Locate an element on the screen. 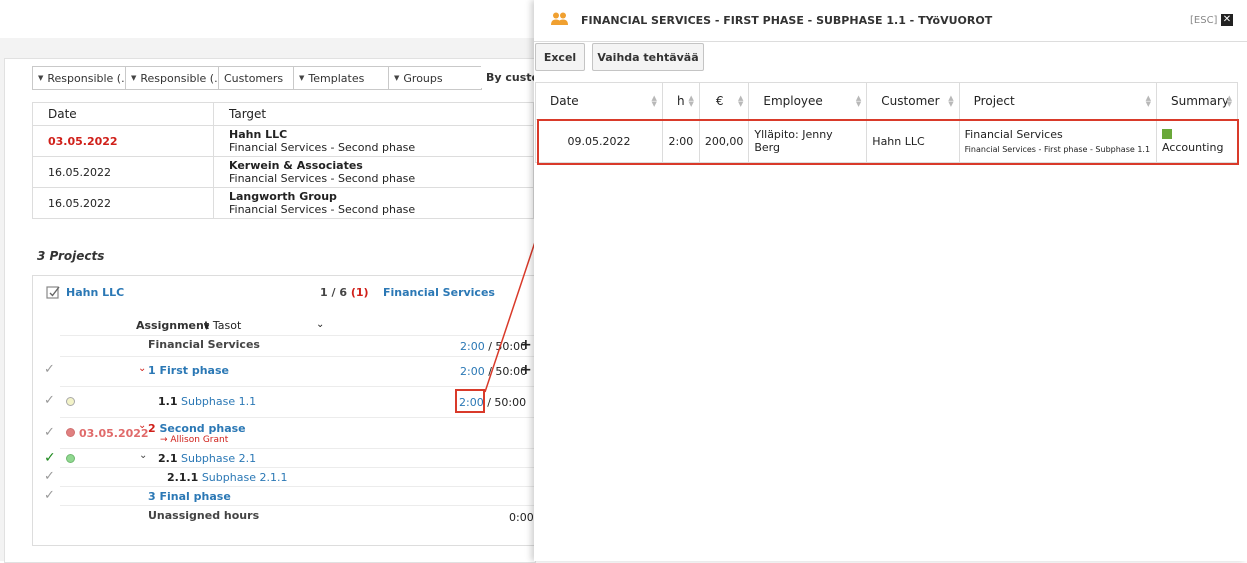  column-header-customer: Customer ▲ ▼ is located at coordinates (913, 101).